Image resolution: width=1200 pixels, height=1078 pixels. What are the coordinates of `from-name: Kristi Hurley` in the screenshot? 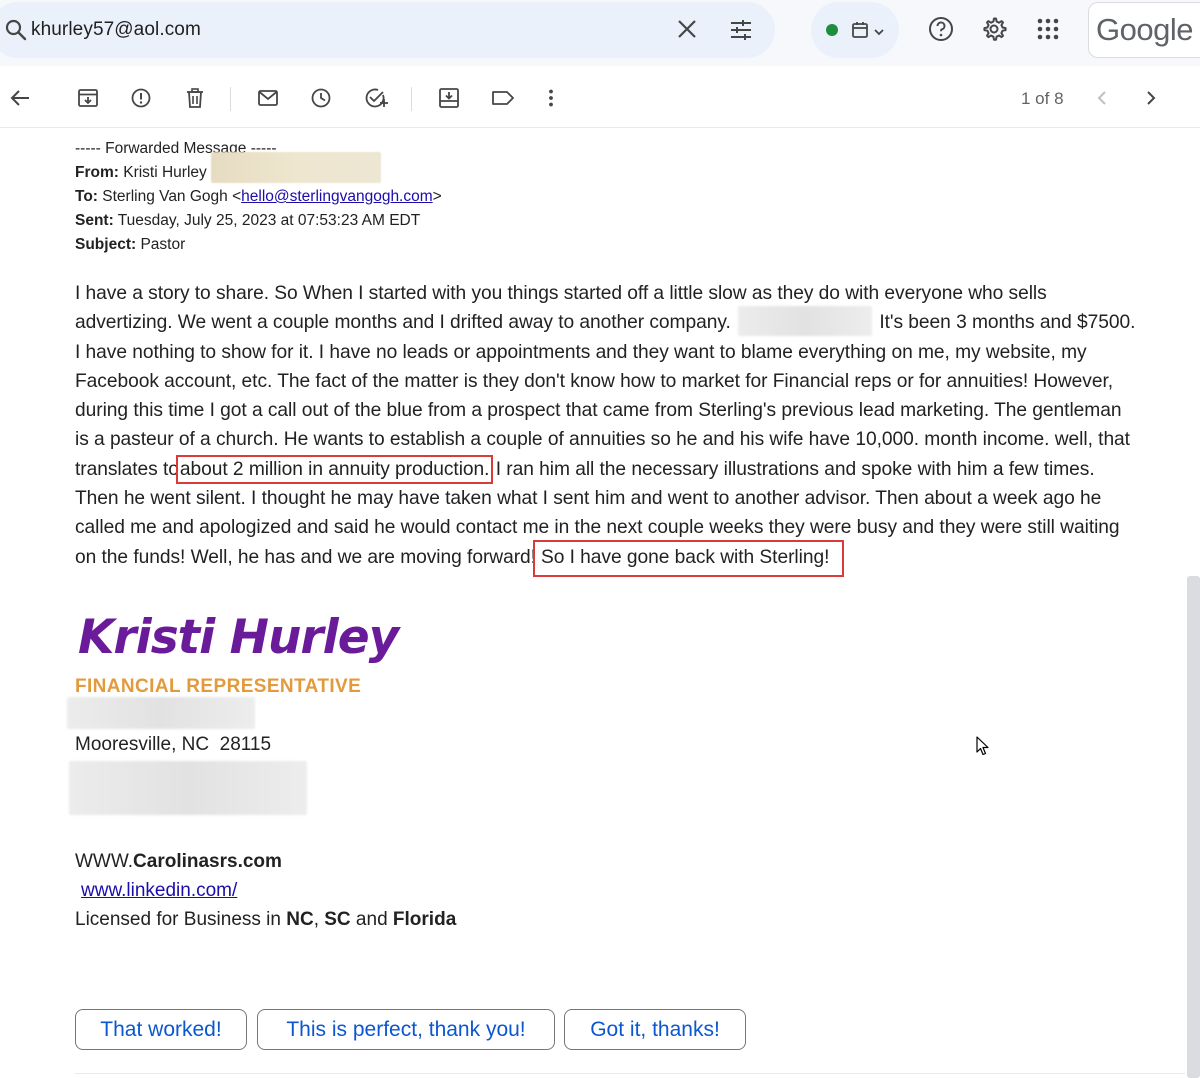 It's located at (165, 172).